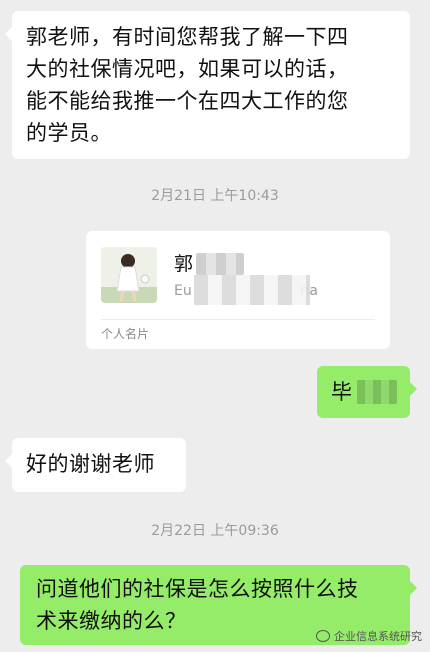  I want to click on message-text: 好的谢谢老师, so click(90, 464).